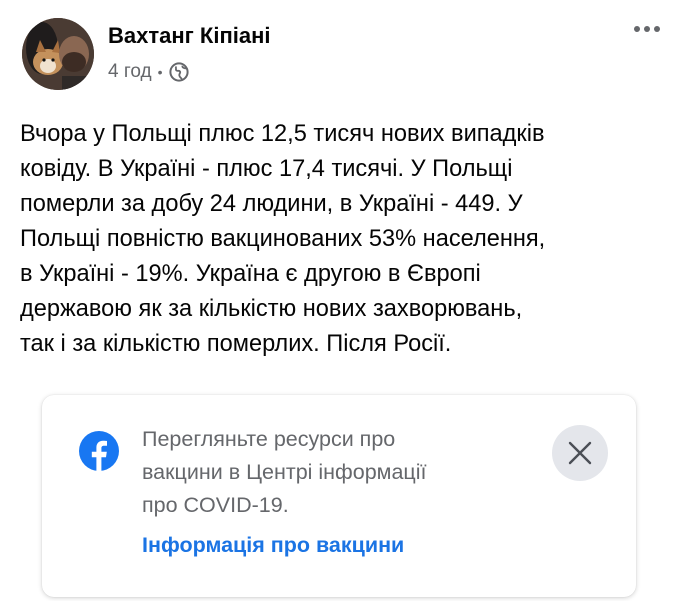  I want to click on avatar-photo, so click(58, 54).